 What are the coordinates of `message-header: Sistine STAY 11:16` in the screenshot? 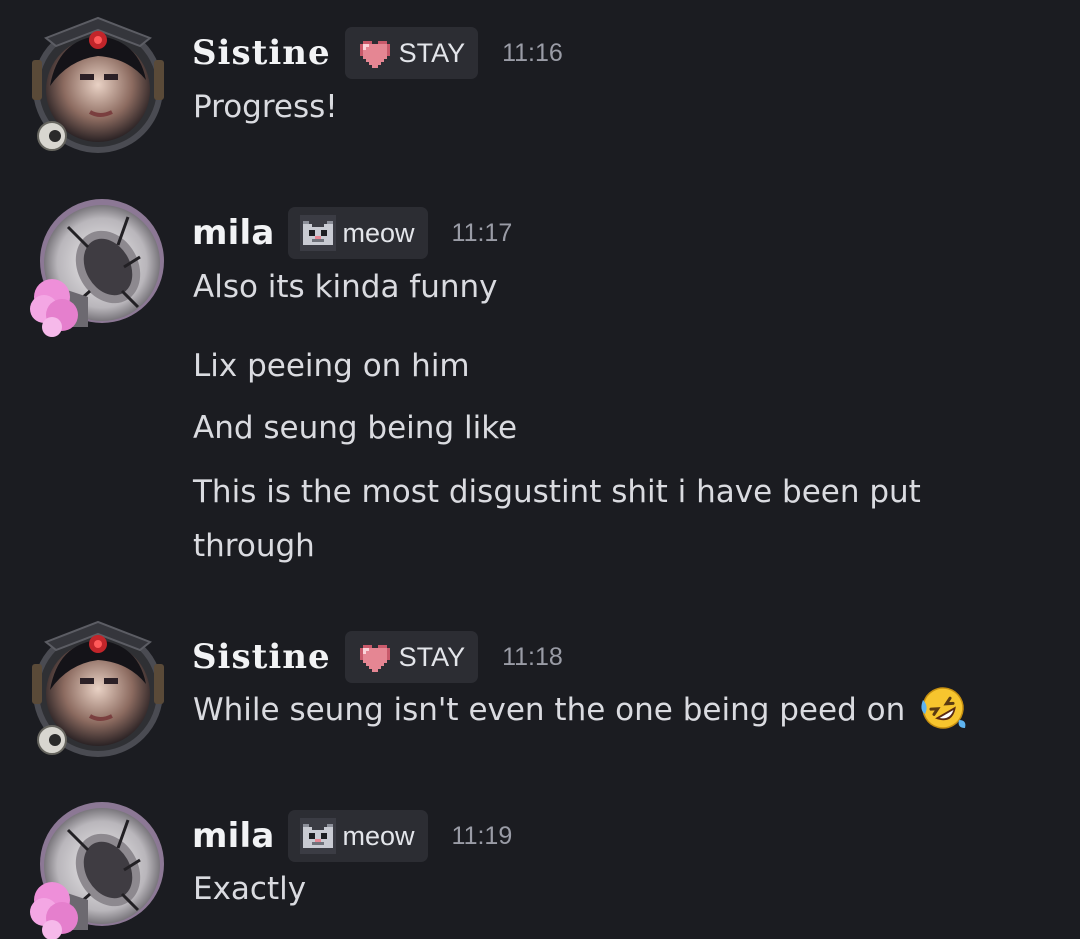 It's located at (377, 53).